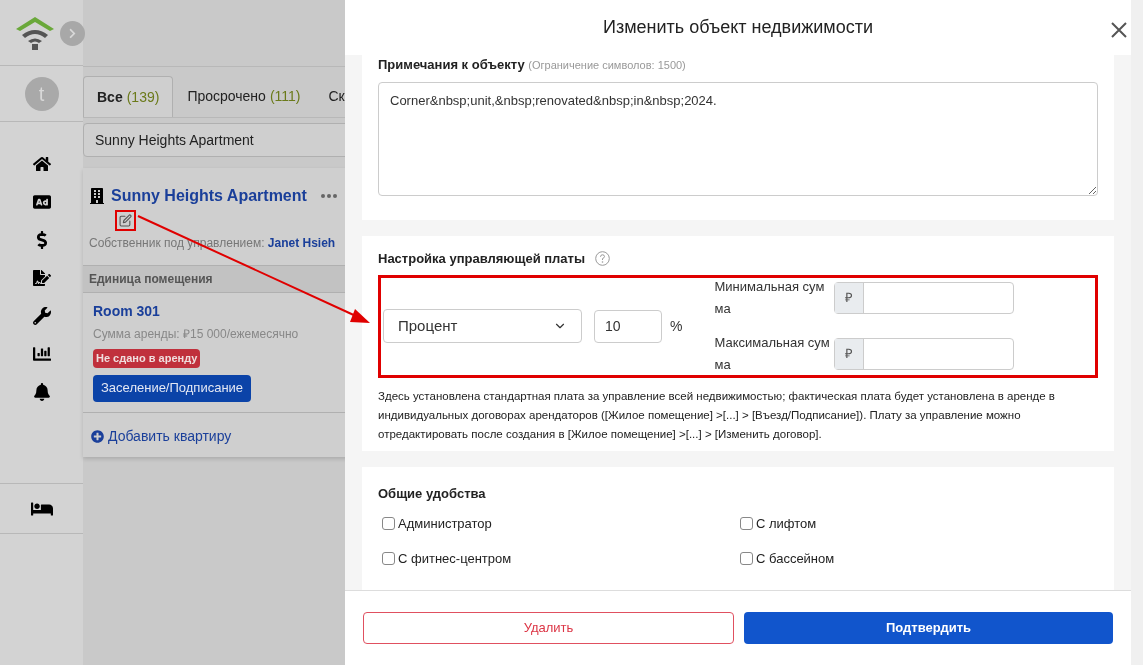  I want to click on building-icon, so click(97, 196).